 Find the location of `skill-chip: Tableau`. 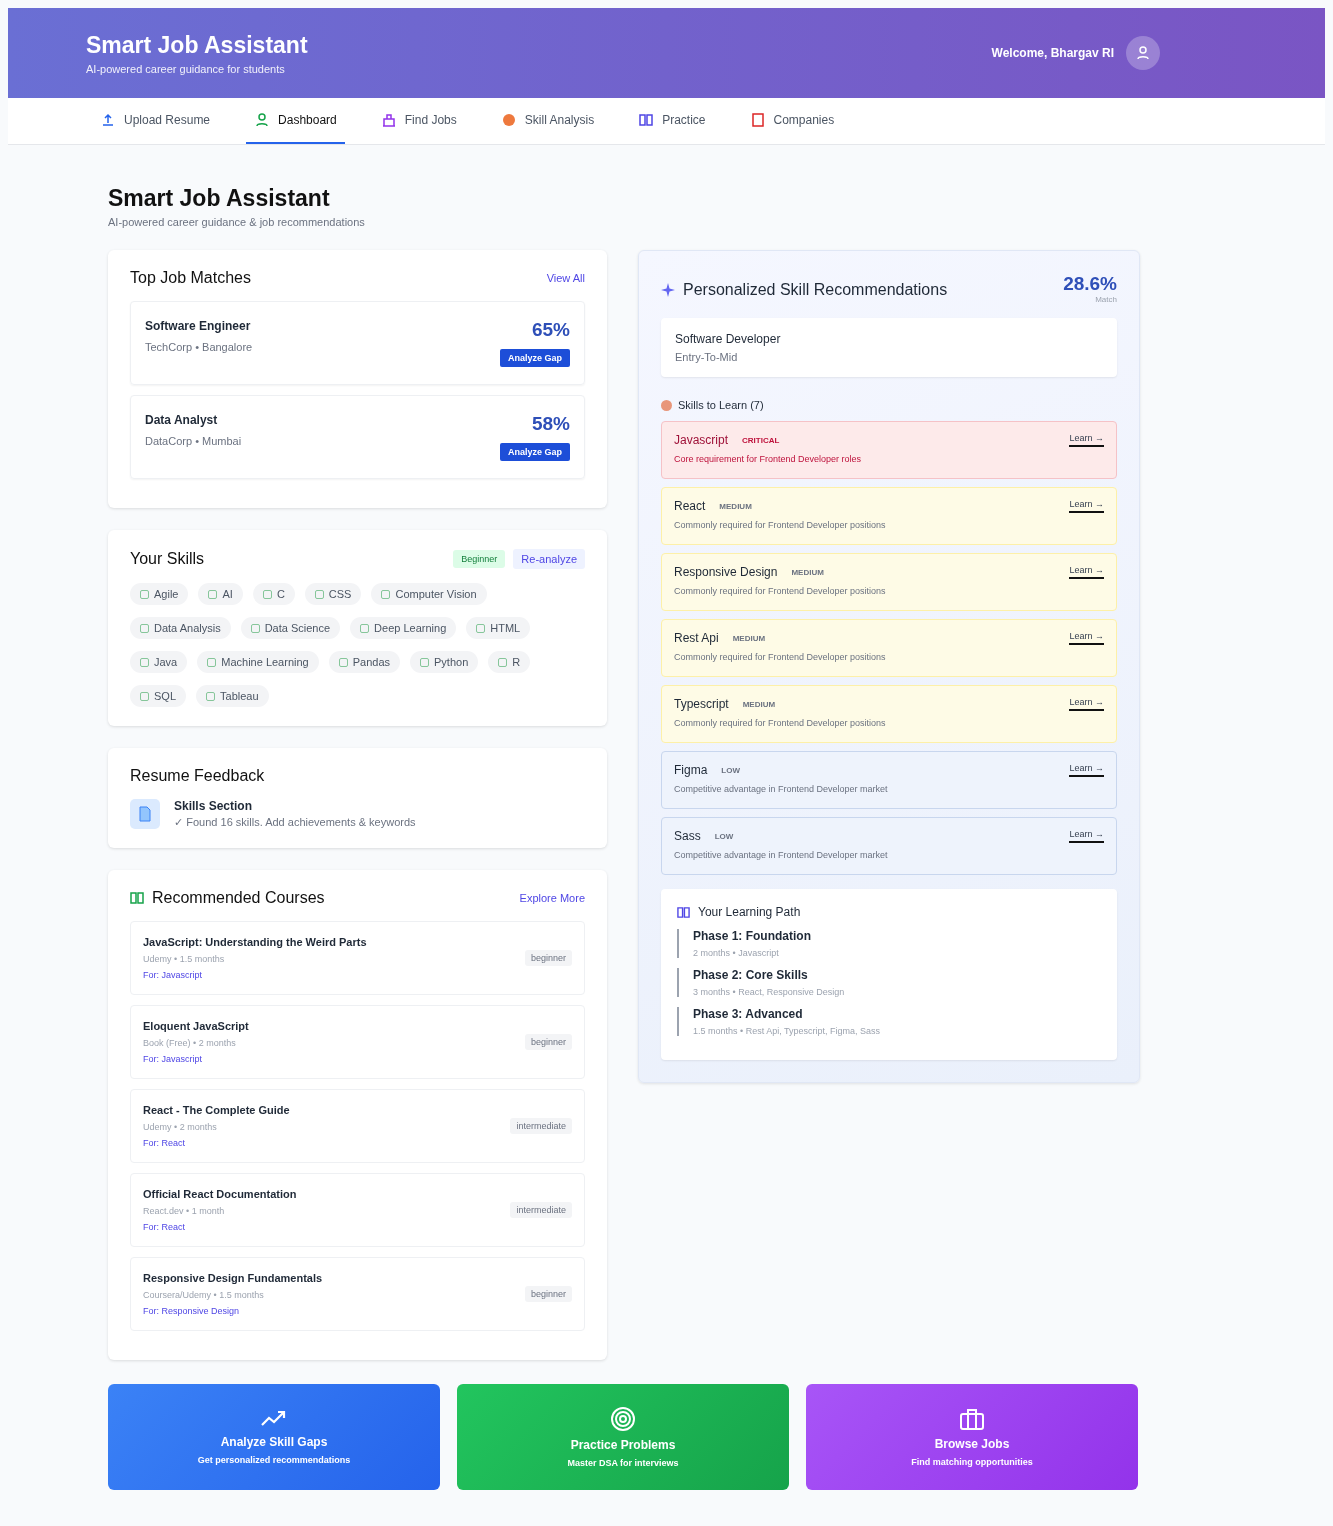

skill-chip: Tableau is located at coordinates (232, 696).